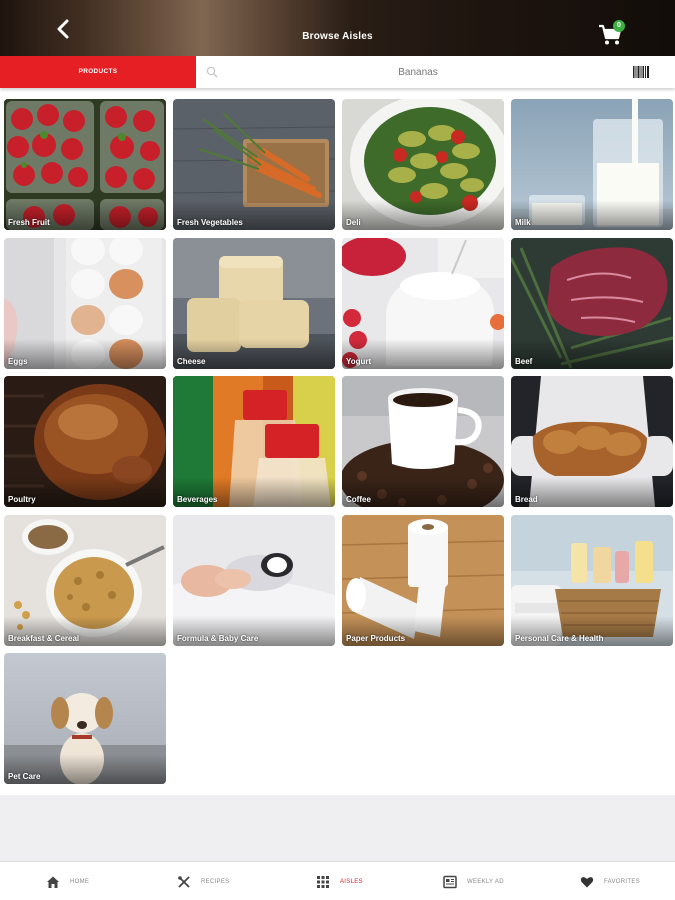  What do you see at coordinates (592, 580) in the screenshot?
I see `aisle-tile-personal-care-health: Personal Care & Health` at bounding box center [592, 580].